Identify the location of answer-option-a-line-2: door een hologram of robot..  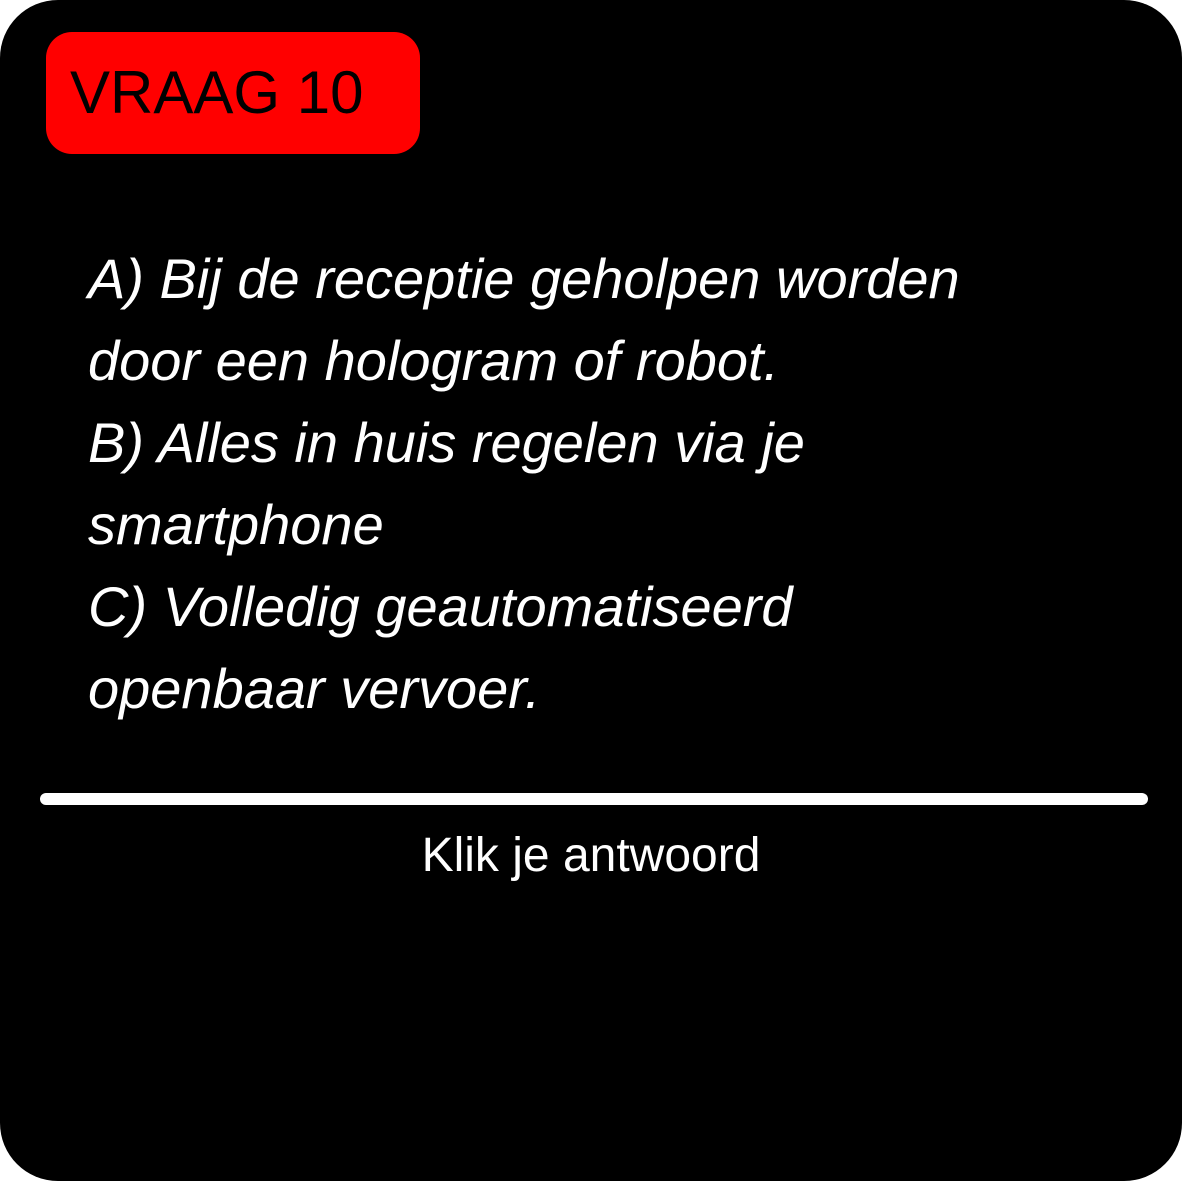
(434, 360).